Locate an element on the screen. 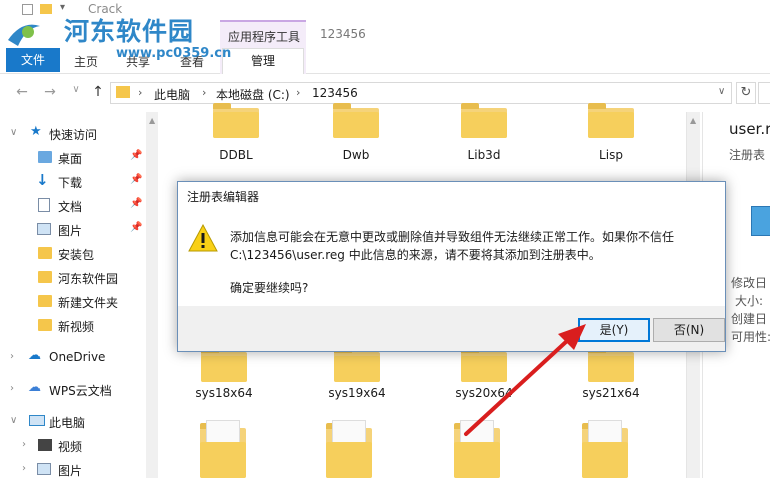 Image resolution: width=770 pixels, height=482 pixels. details-created-label: 创建日 is located at coordinates (749, 319).